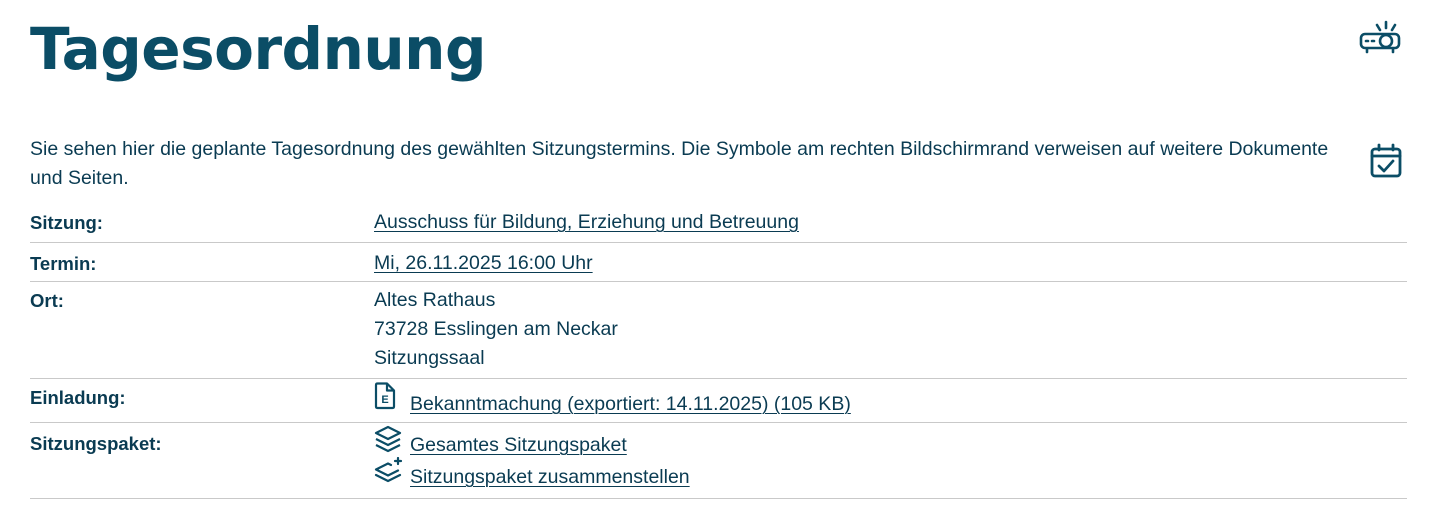 This screenshot has height=528, width=1433. What do you see at coordinates (435, 300) in the screenshot?
I see `ort-line-building: Altes Rathaus` at bounding box center [435, 300].